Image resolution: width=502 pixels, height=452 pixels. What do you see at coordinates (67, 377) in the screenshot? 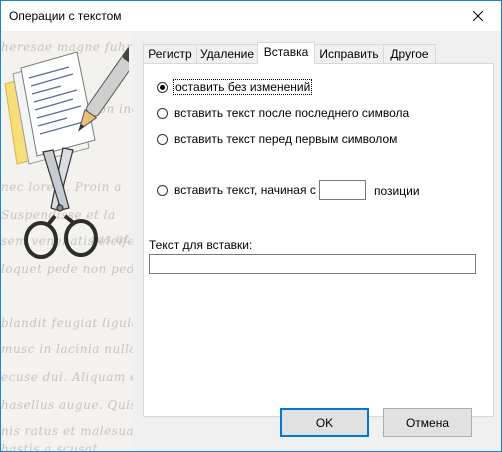
I see `script-line: ecuse dui. Aliquam erat vol` at bounding box center [67, 377].